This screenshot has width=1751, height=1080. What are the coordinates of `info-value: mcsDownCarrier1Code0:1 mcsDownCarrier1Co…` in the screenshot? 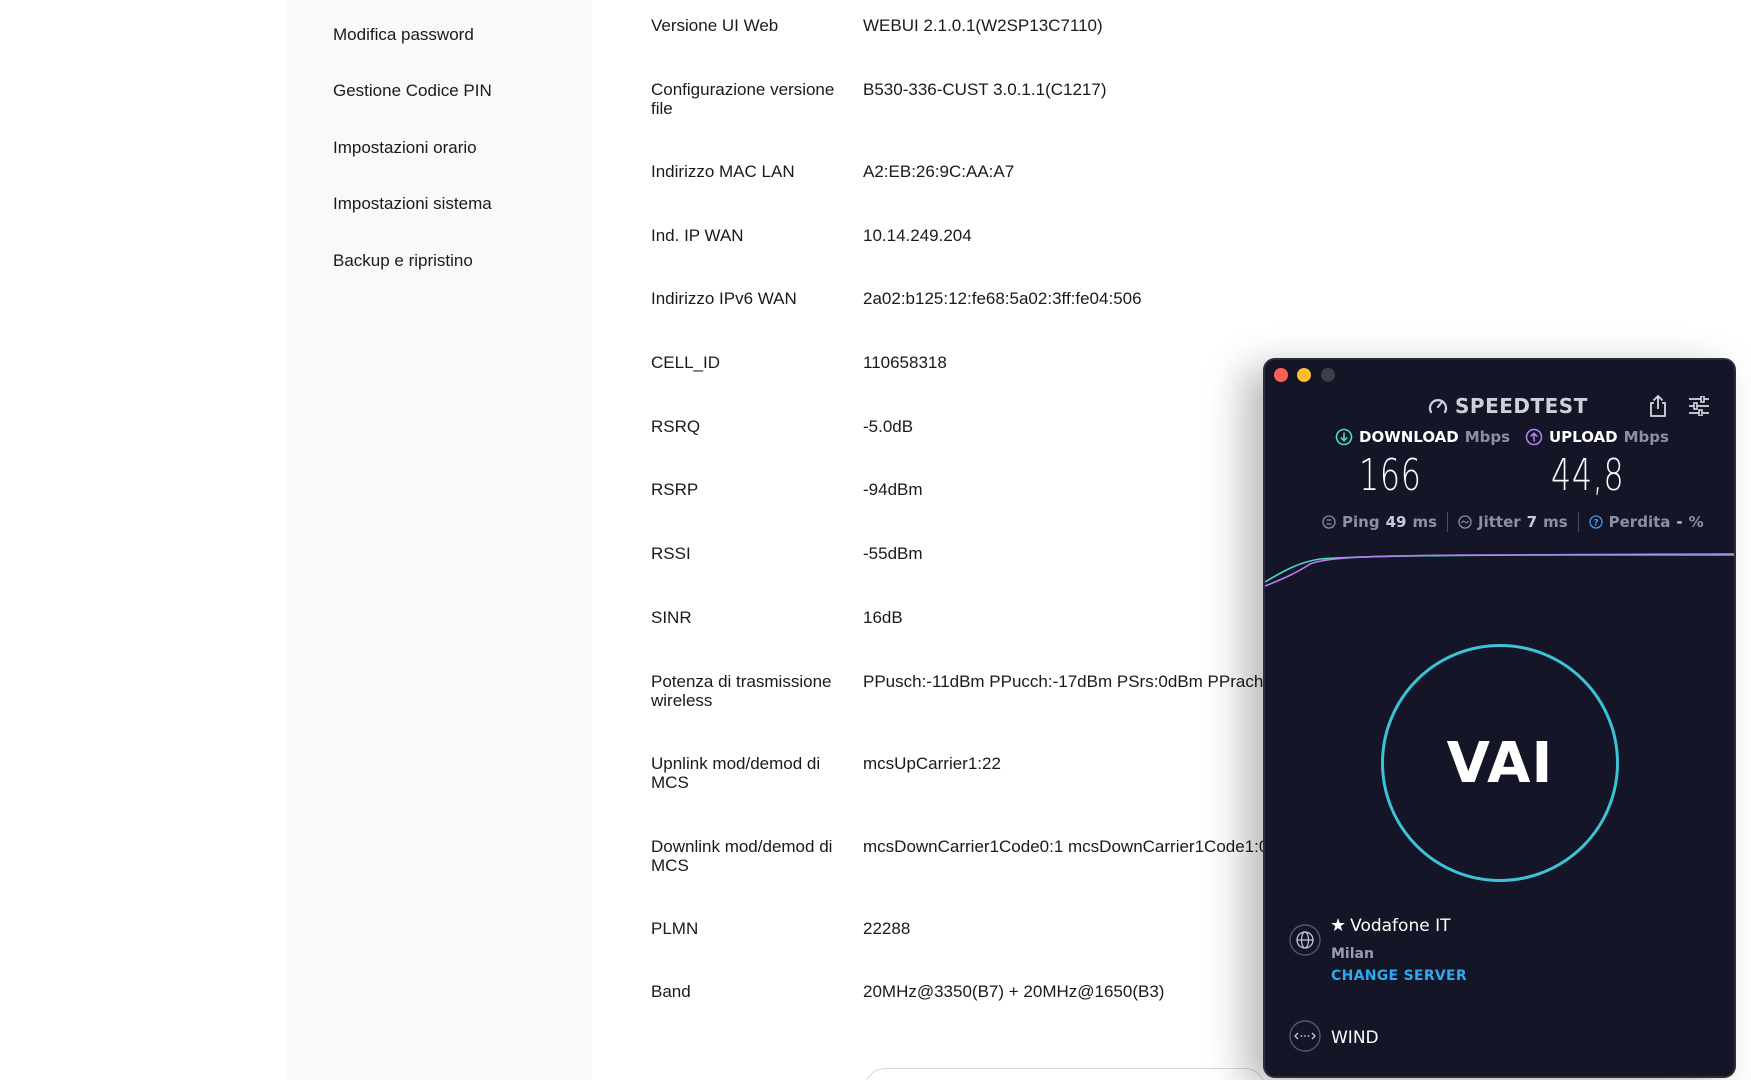 It's located at (1066, 846).